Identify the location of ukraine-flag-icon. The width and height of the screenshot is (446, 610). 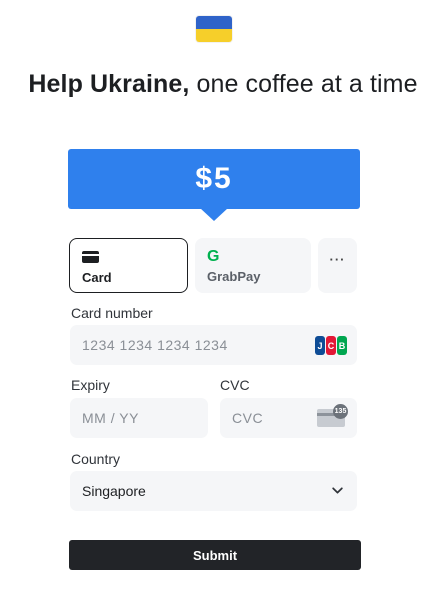
(214, 29).